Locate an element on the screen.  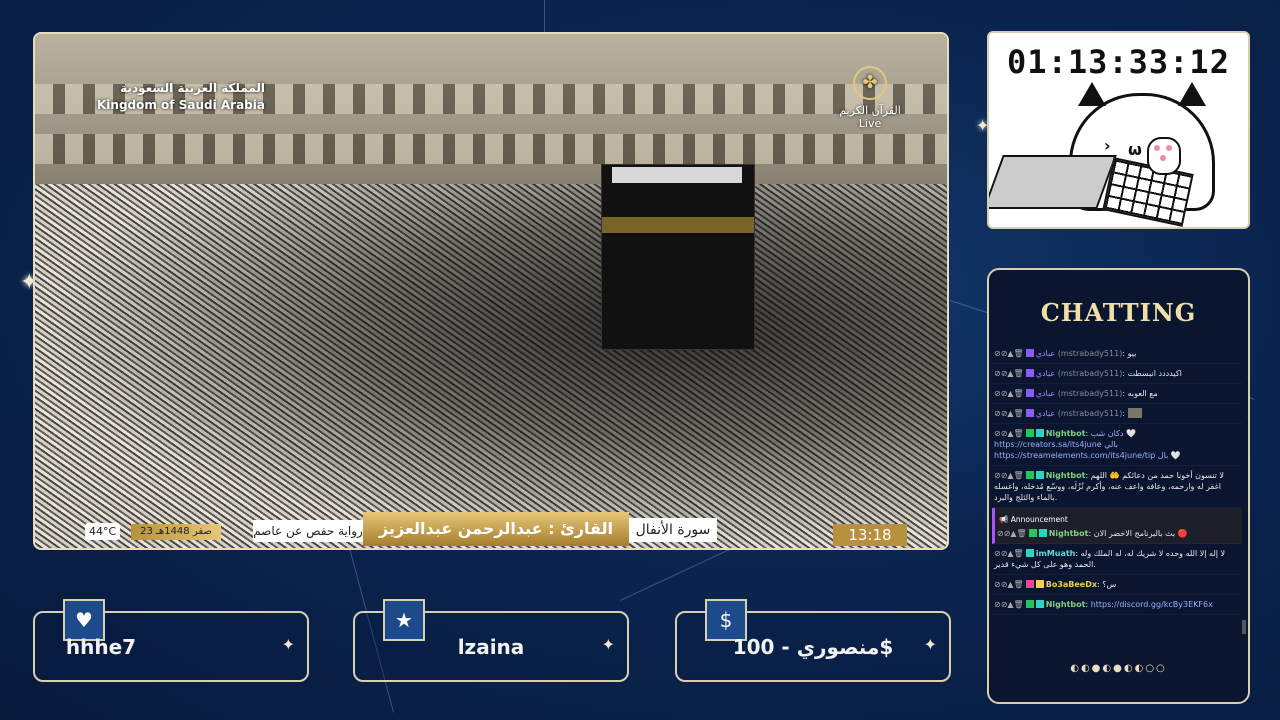
clock-time: 13:18 is located at coordinates (870, 535).